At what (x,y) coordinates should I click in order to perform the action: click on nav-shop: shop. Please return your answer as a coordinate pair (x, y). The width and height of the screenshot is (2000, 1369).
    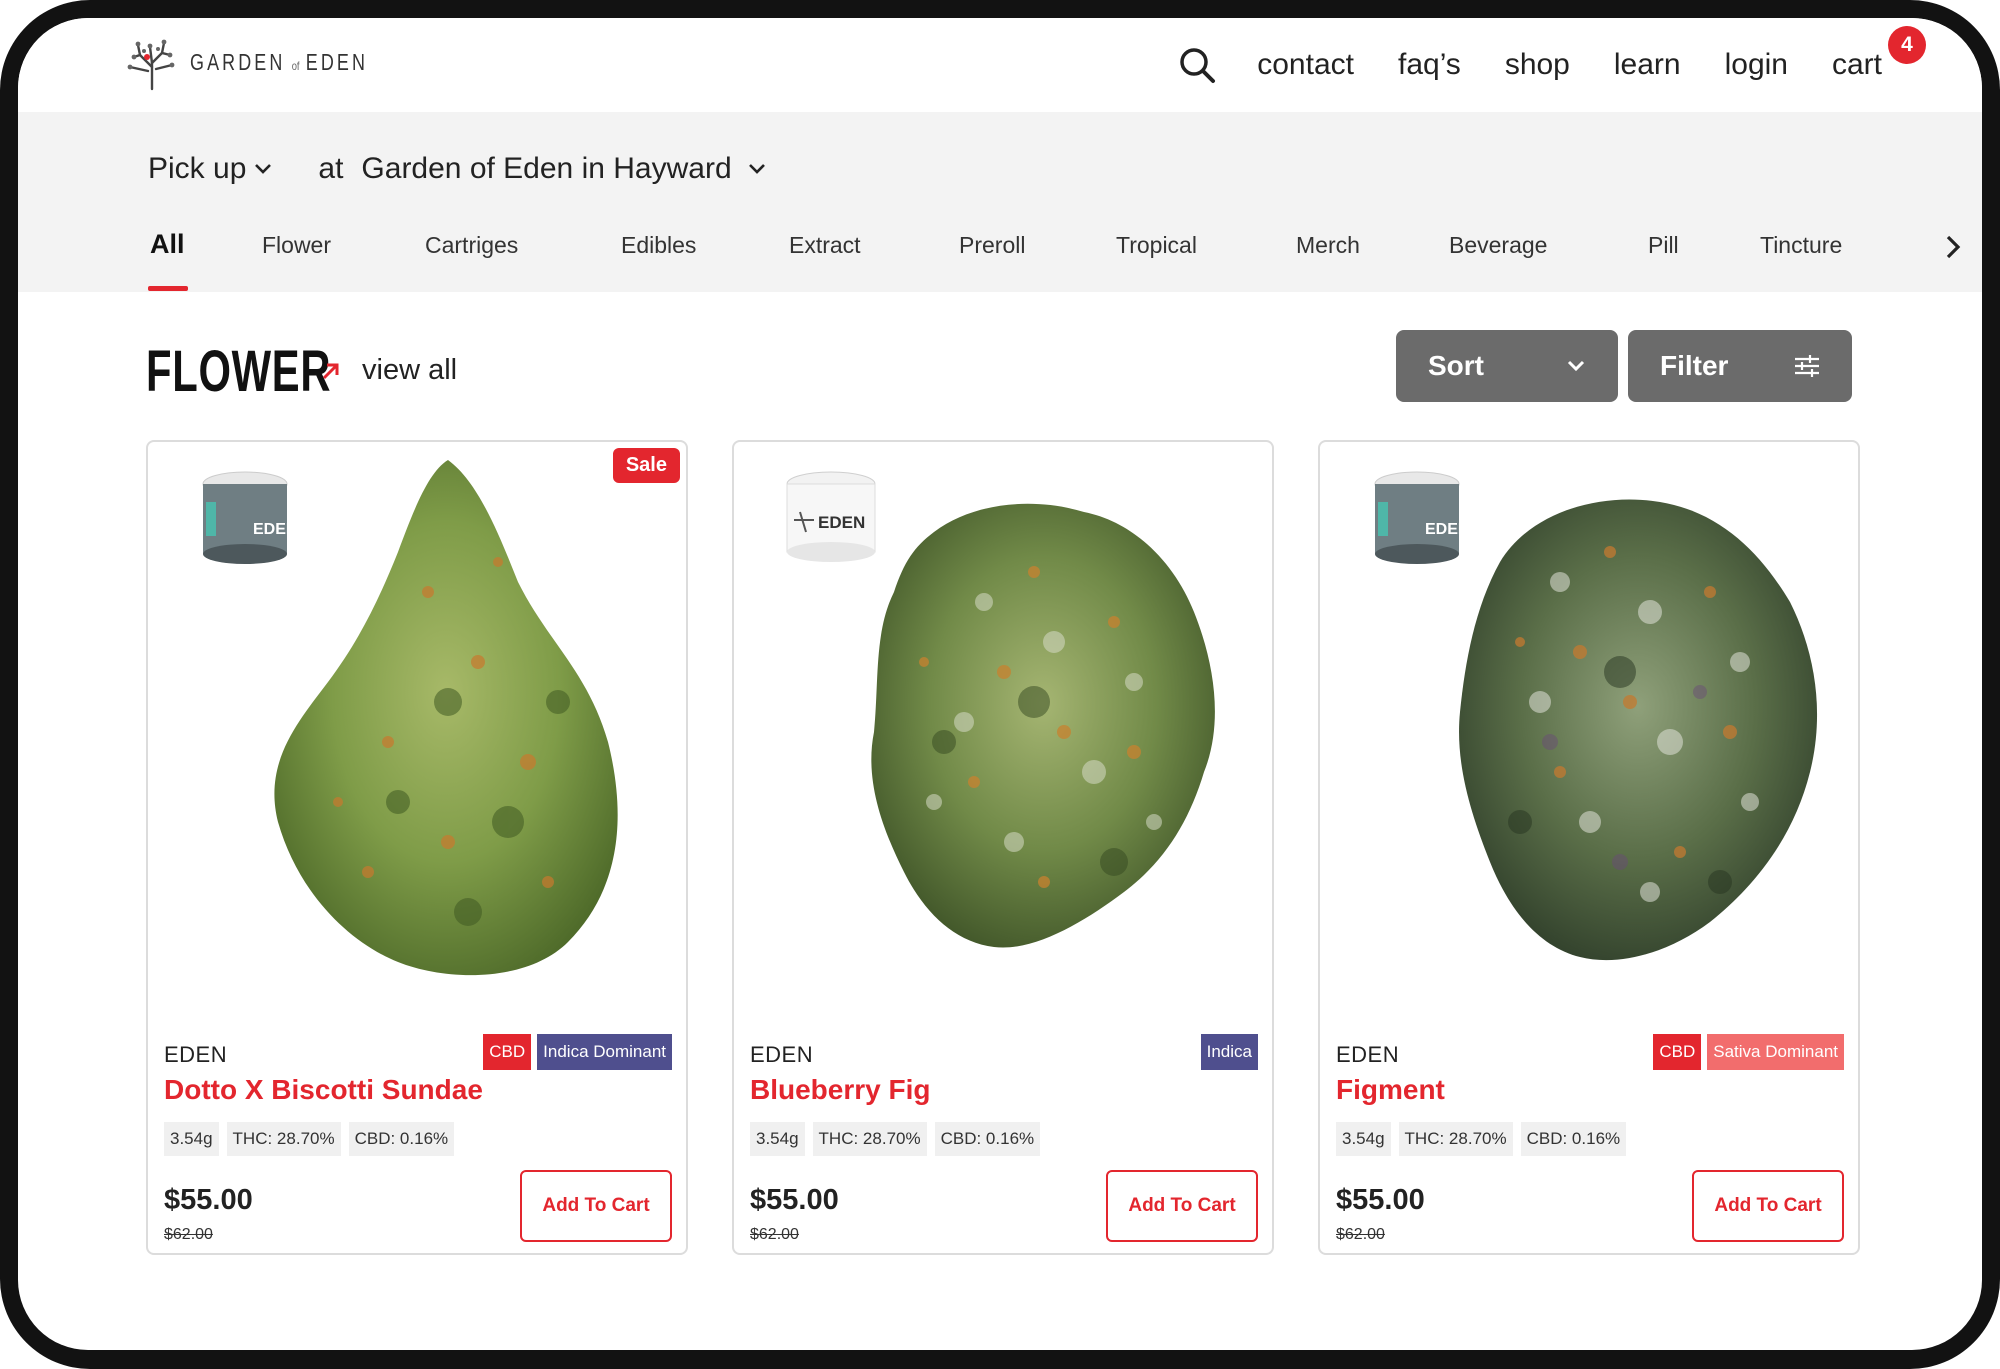
    Looking at the image, I should click on (1537, 65).